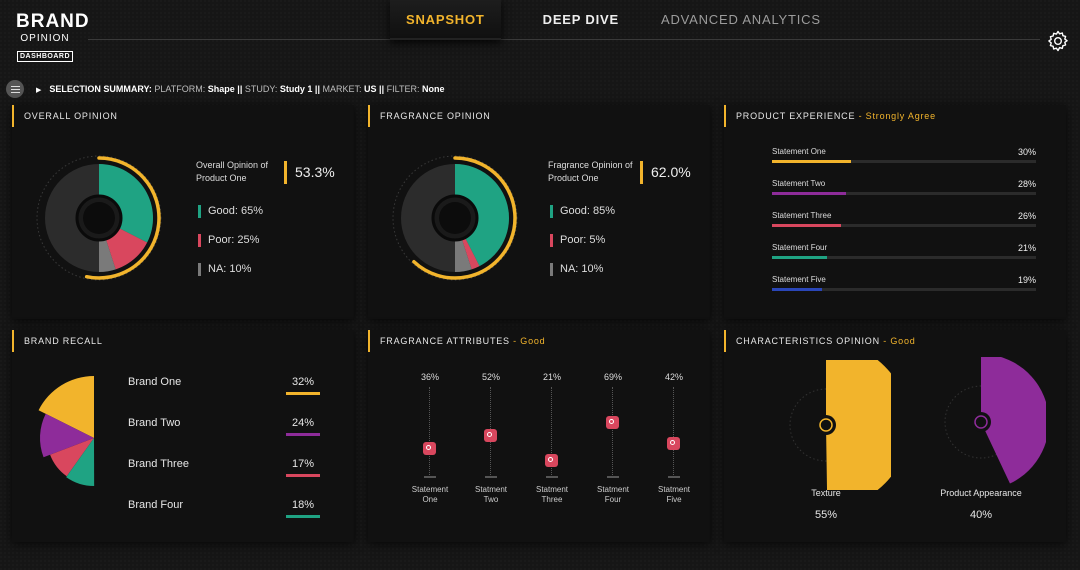  I want to click on panel-title-text: PRODUCT EXPERIENCE, so click(796, 116).